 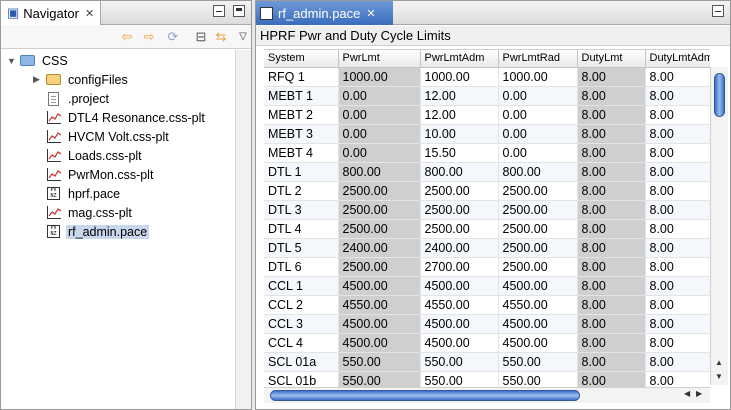 What do you see at coordinates (38, 79) in the screenshot?
I see `collapsed-triangle-icon: ▶` at bounding box center [38, 79].